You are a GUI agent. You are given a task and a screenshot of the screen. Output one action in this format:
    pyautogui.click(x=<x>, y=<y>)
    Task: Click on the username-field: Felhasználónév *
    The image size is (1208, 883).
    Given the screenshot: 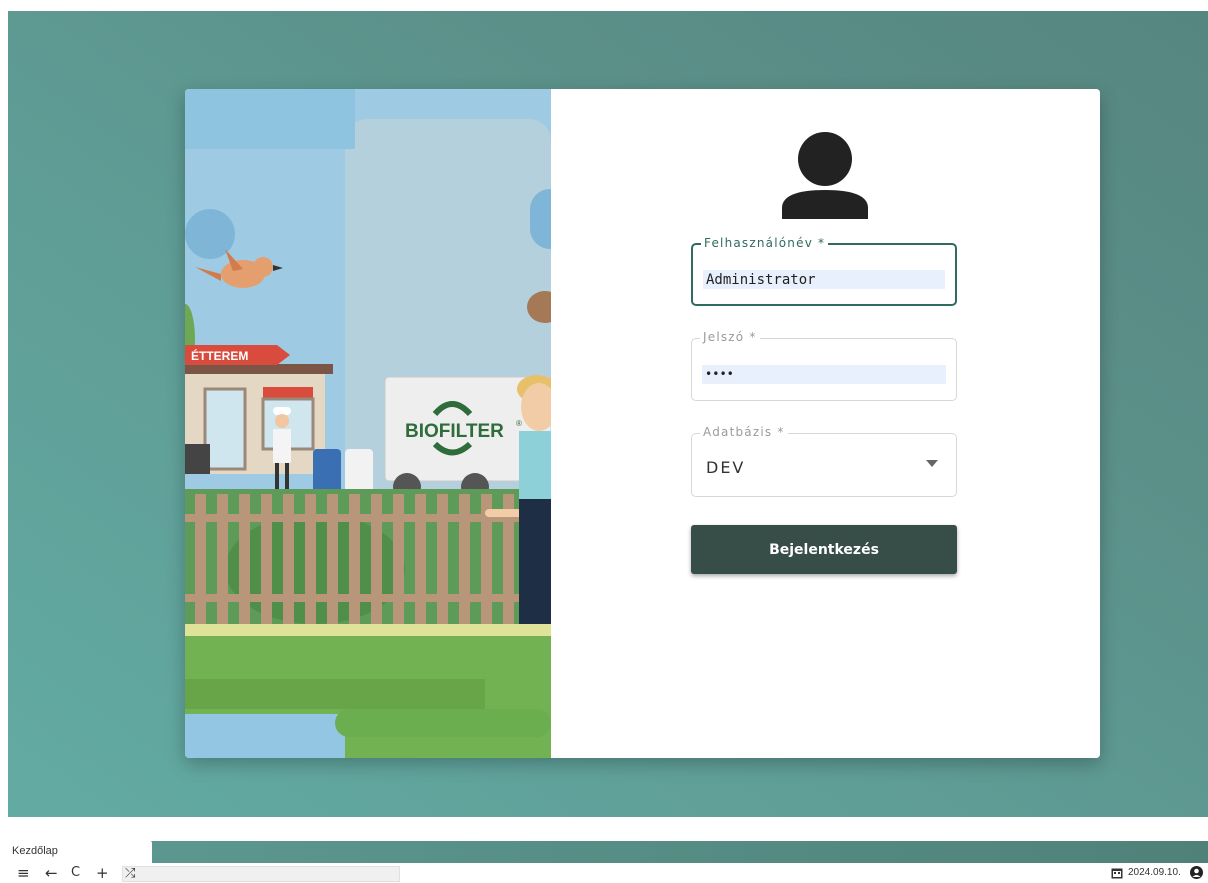 What is the action you would take?
    pyautogui.click(x=824, y=271)
    